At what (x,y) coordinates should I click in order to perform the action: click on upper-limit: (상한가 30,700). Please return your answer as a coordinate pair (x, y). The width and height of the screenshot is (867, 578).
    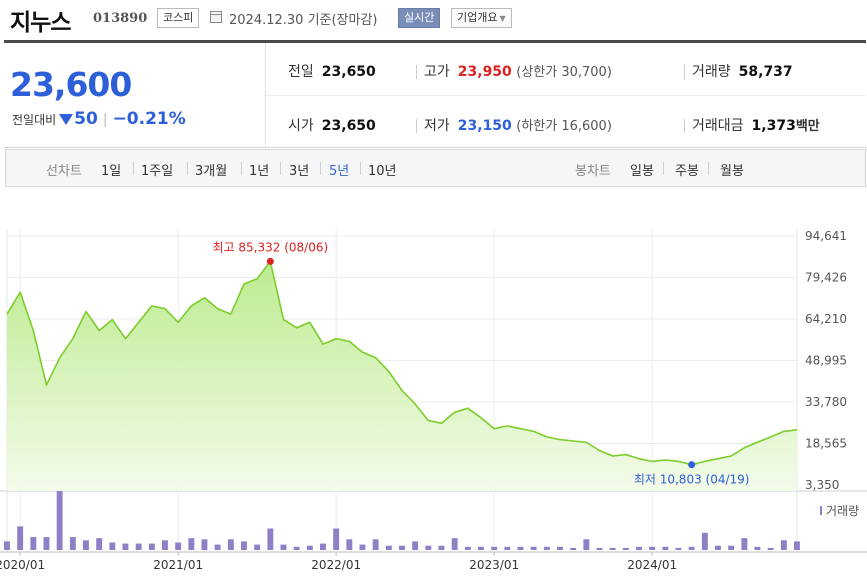
    Looking at the image, I should click on (564, 72).